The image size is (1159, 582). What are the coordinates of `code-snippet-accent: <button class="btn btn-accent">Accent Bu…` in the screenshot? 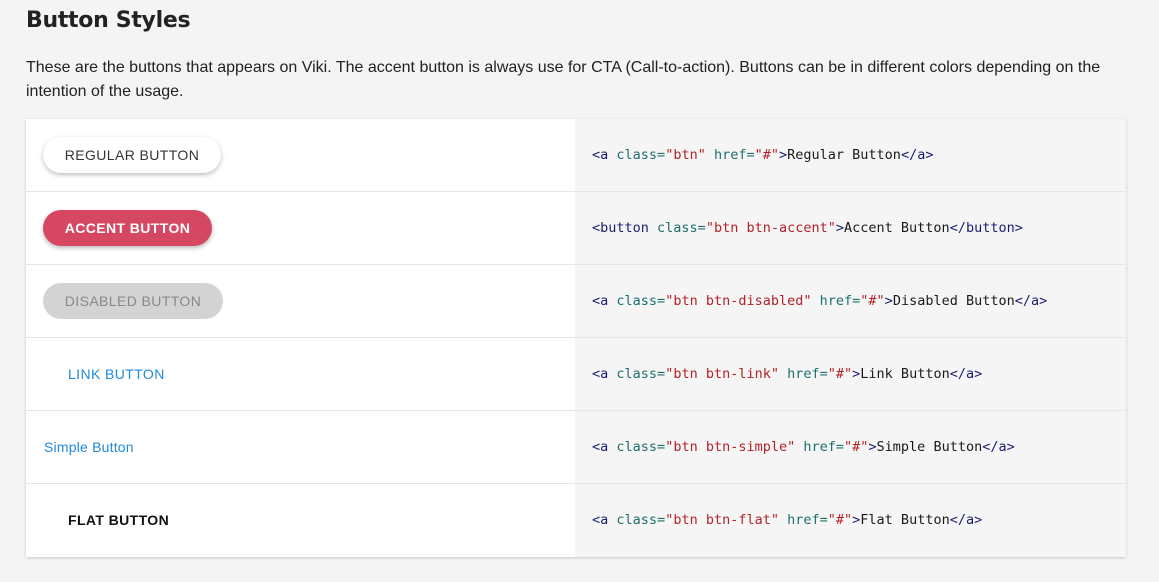 It's located at (807, 228).